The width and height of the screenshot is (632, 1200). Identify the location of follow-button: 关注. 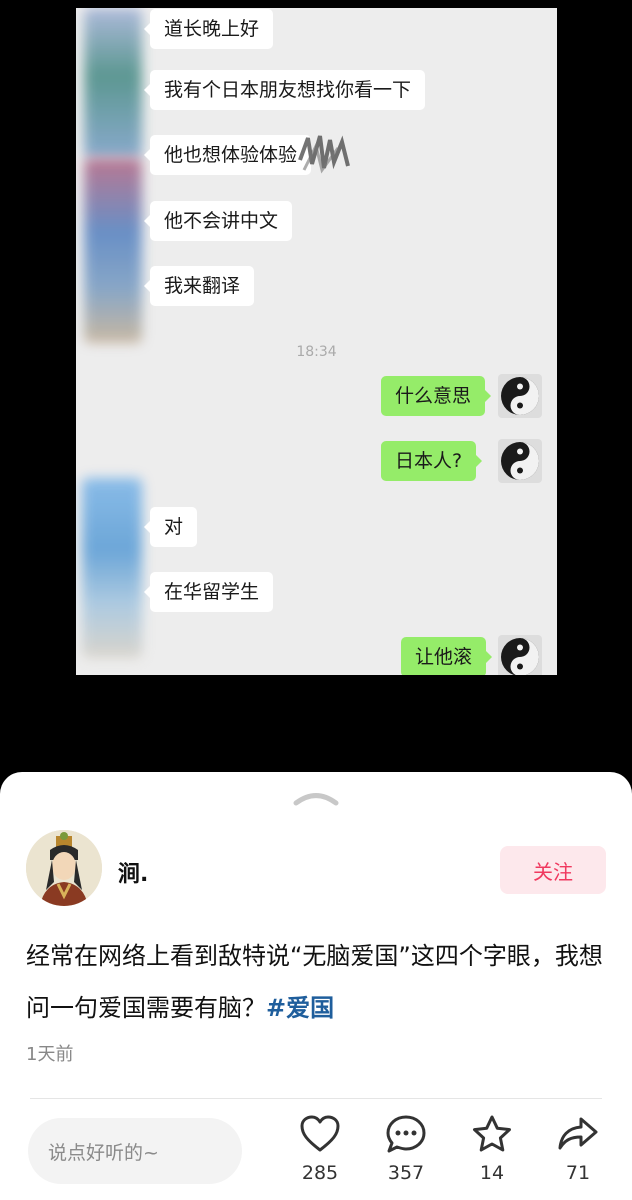
(553, 870).